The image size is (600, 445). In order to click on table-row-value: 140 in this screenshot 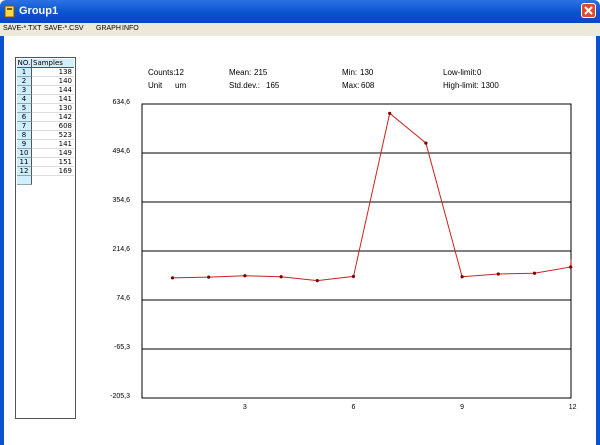, I will do `click(53, 81)`.